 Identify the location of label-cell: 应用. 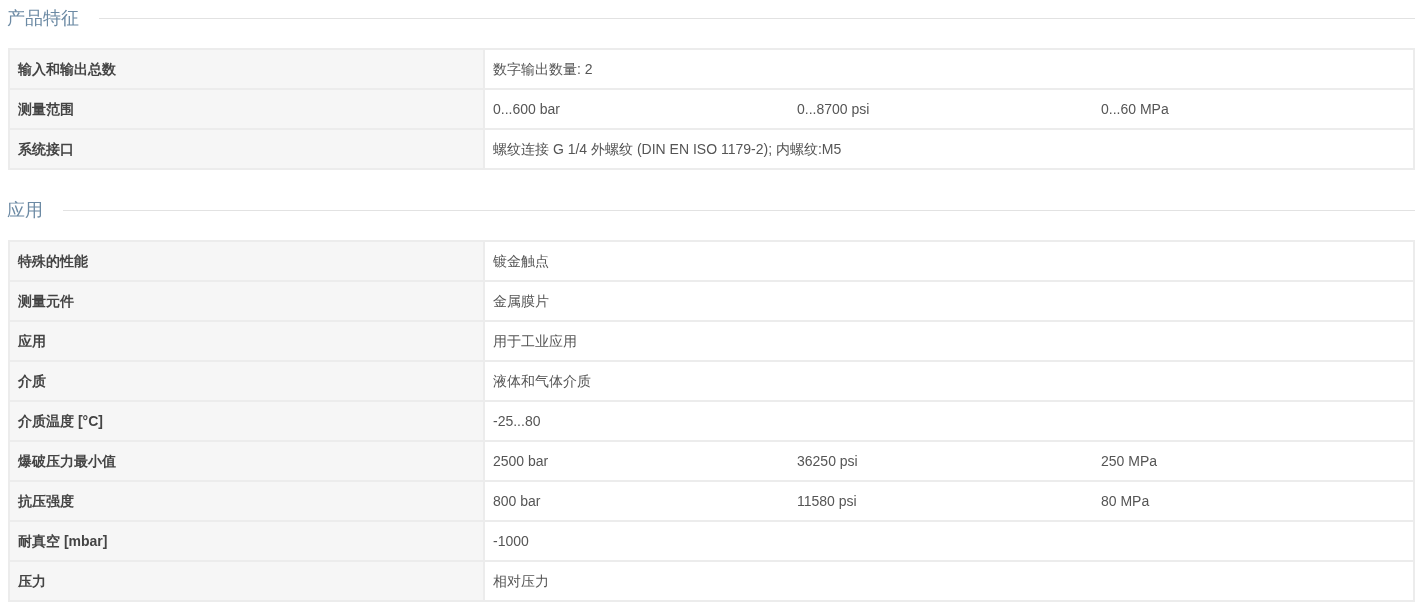
(246, 341).